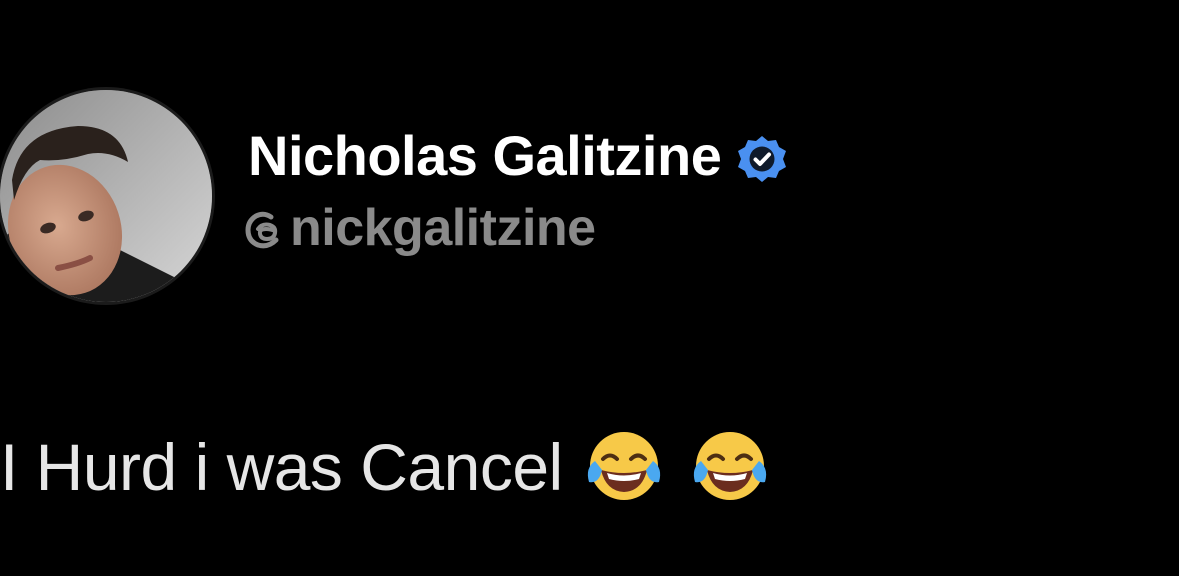 The height and width of the screenshot is (576, 1179). What do you see at coordinates (262, 230) in the screenshot?
I see `threads-logo-icon` at bounding box center [262, 230].